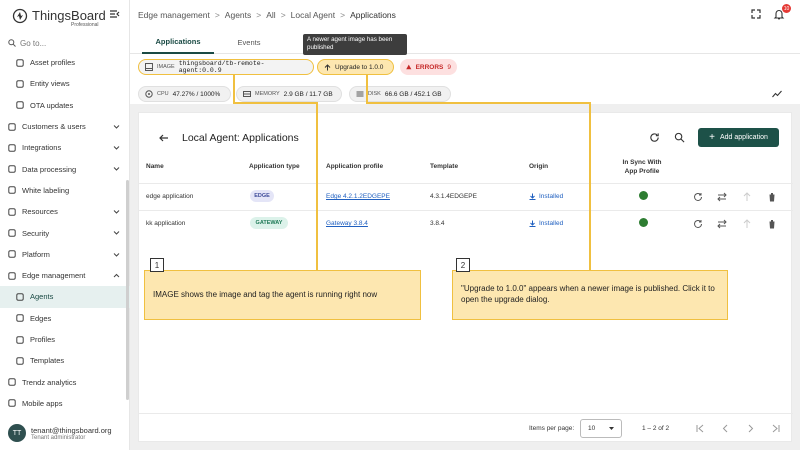  I want to click on memory-label: MEMORY, so click(267, 94).